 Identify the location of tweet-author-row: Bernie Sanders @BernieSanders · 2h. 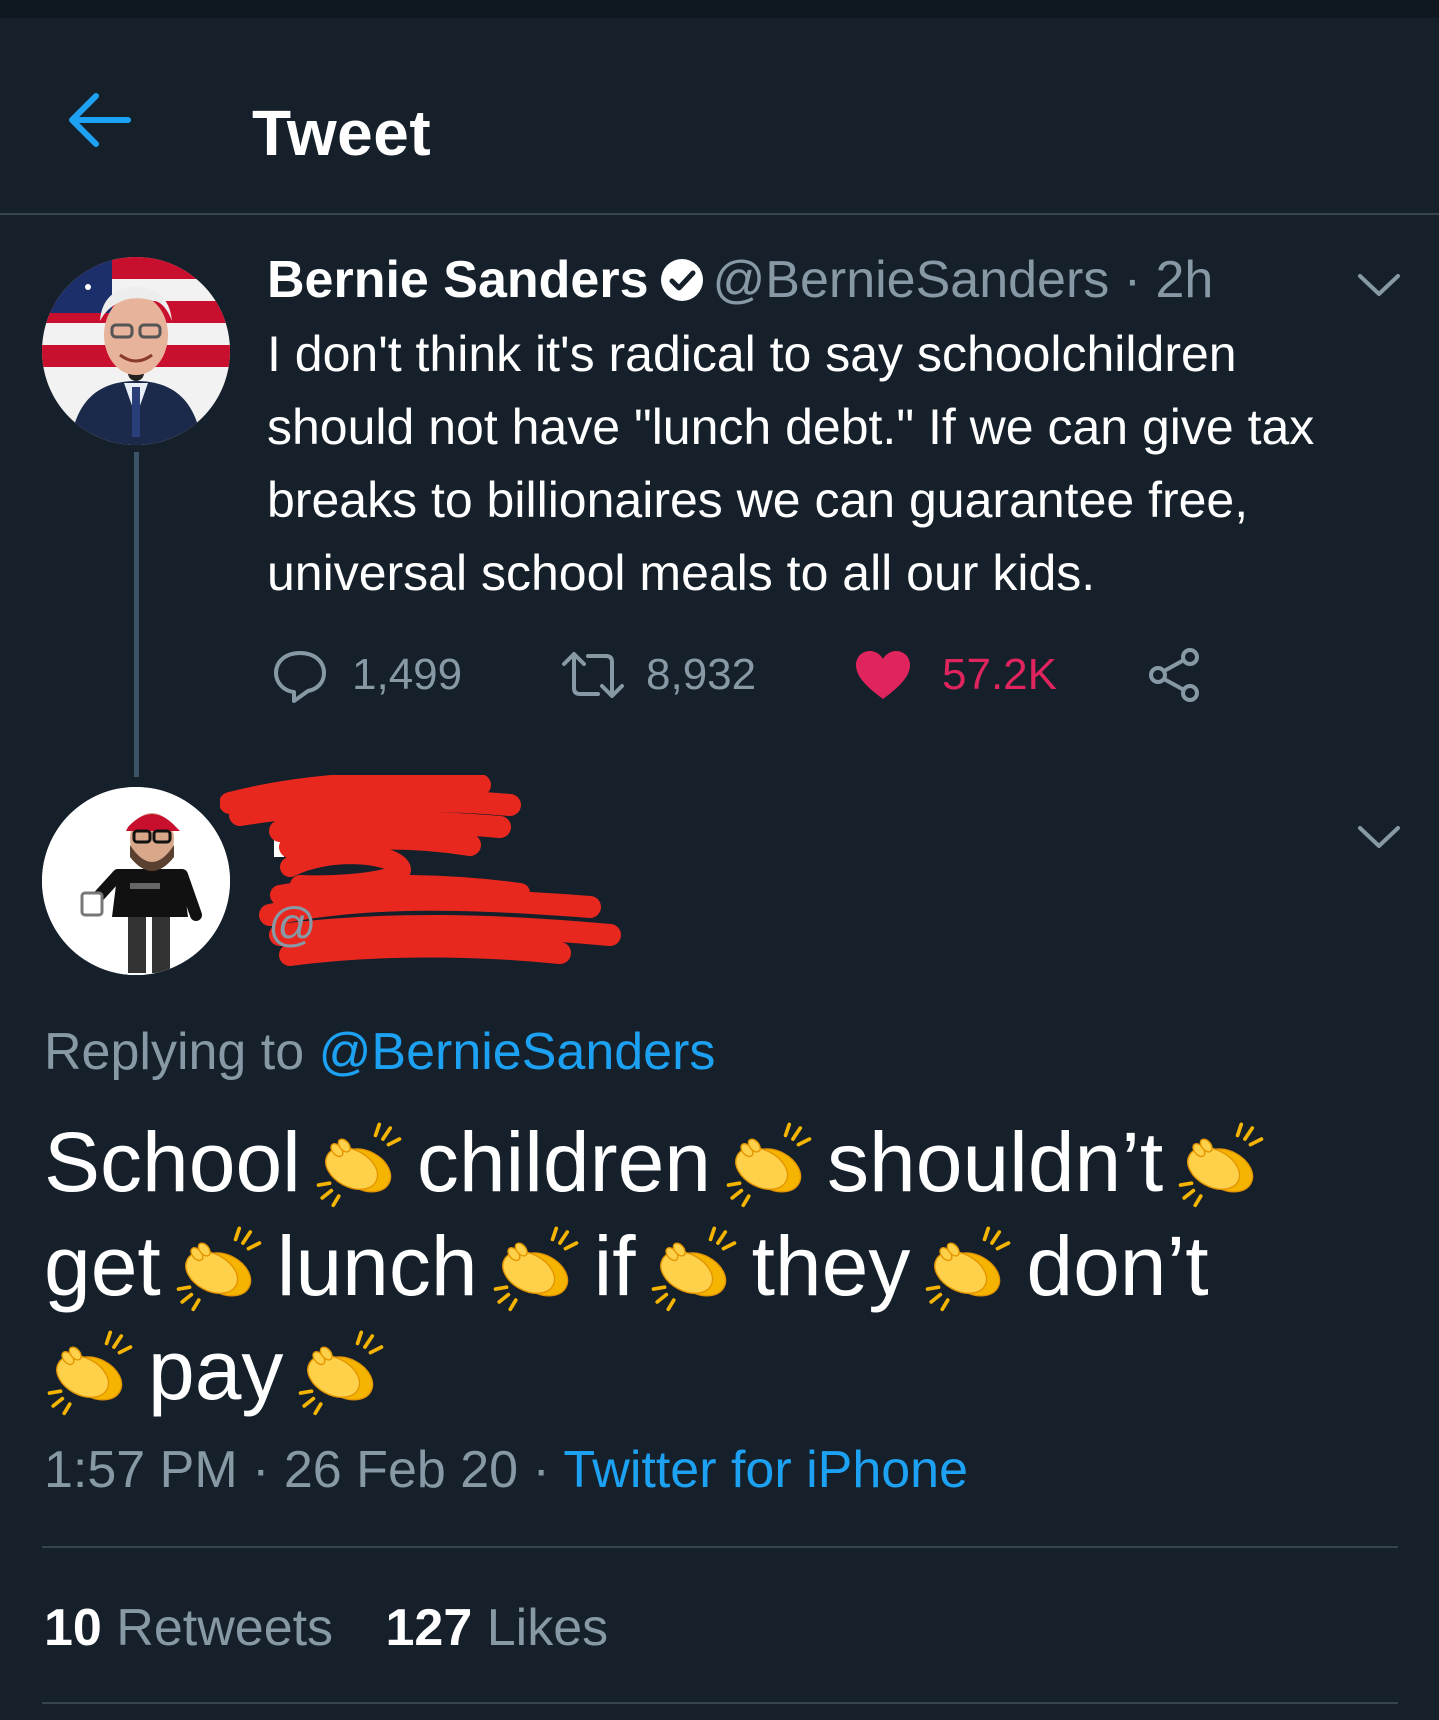
(740, 280).